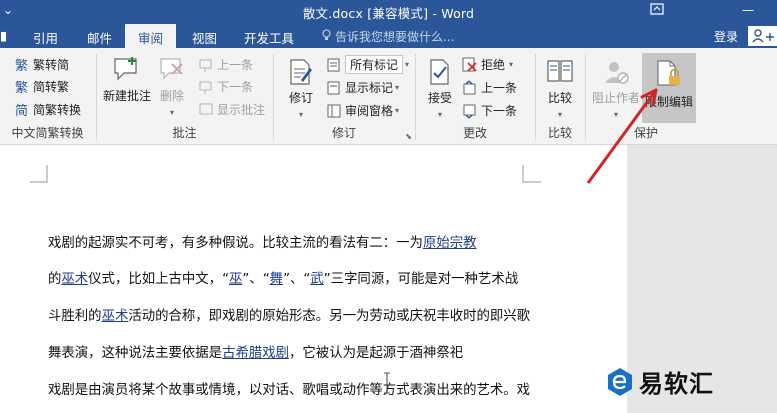 This screenshot has height=413, width=777. What do you see at coordinates (367, 64) in the screenshot?
I see `markup-select: 所有标记 ▾` at bounding box center [367, 64].